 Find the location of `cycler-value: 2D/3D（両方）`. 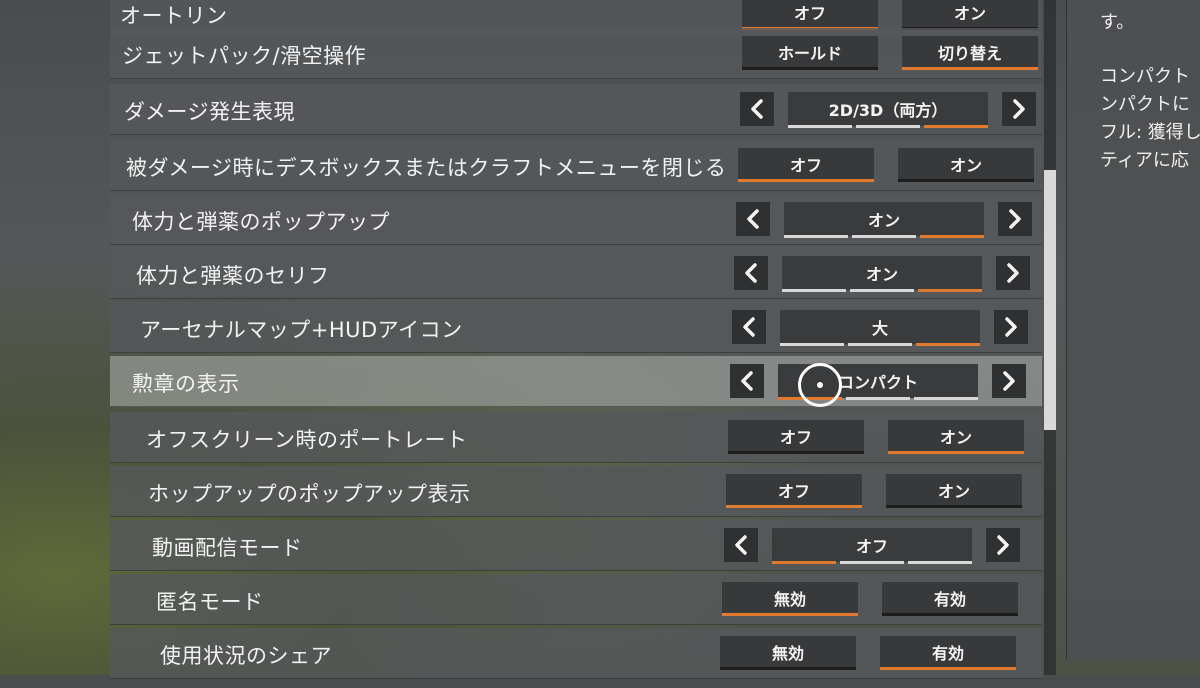

cycler-value: 2D/3D（両方） is located at coordinates (888, 110).